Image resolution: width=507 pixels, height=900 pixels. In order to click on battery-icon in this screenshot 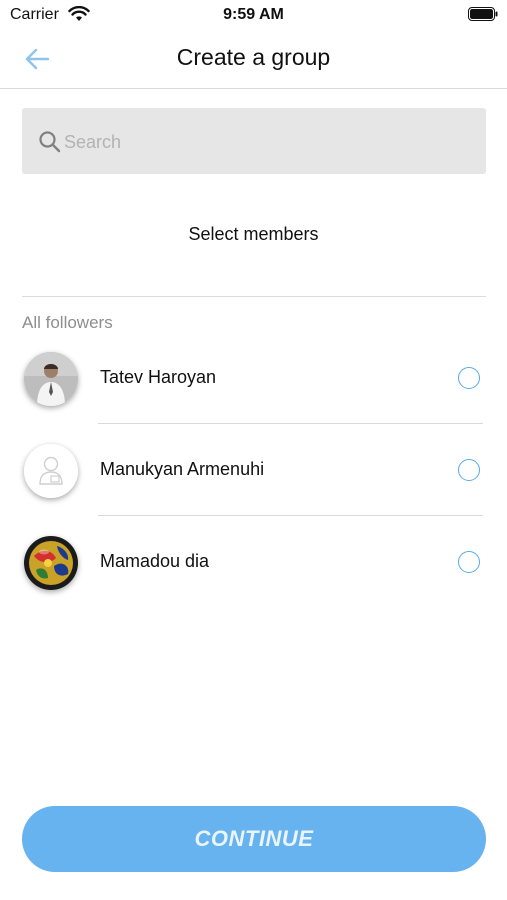, I will do `click(483, 14)`.